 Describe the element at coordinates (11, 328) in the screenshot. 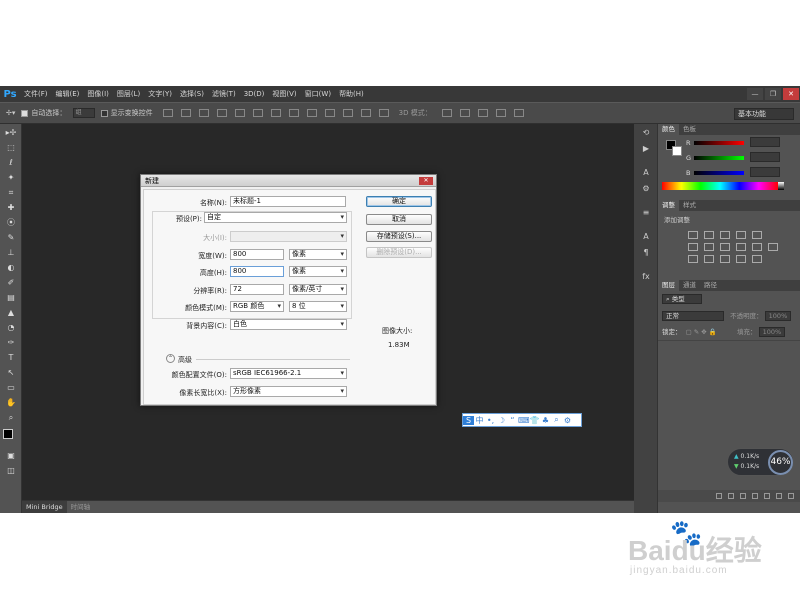

I see `dodge-tool: ◔` at that location.